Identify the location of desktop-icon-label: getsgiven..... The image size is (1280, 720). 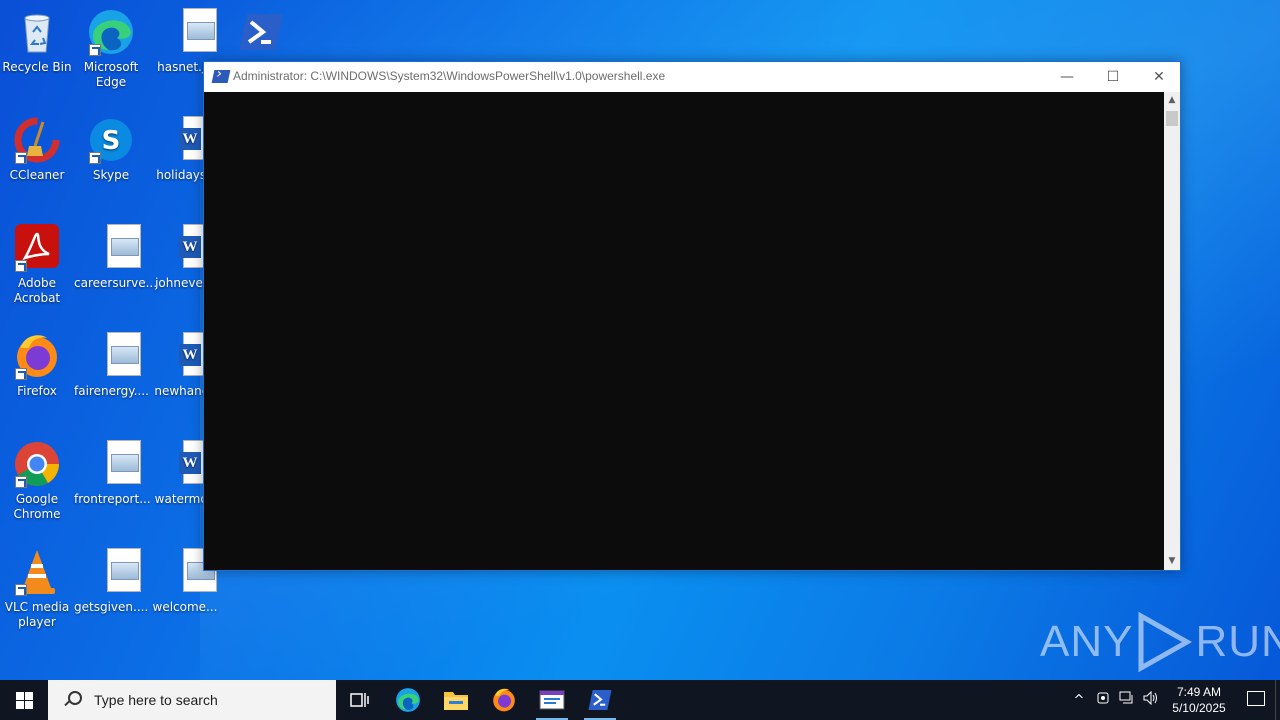
(111, 607).